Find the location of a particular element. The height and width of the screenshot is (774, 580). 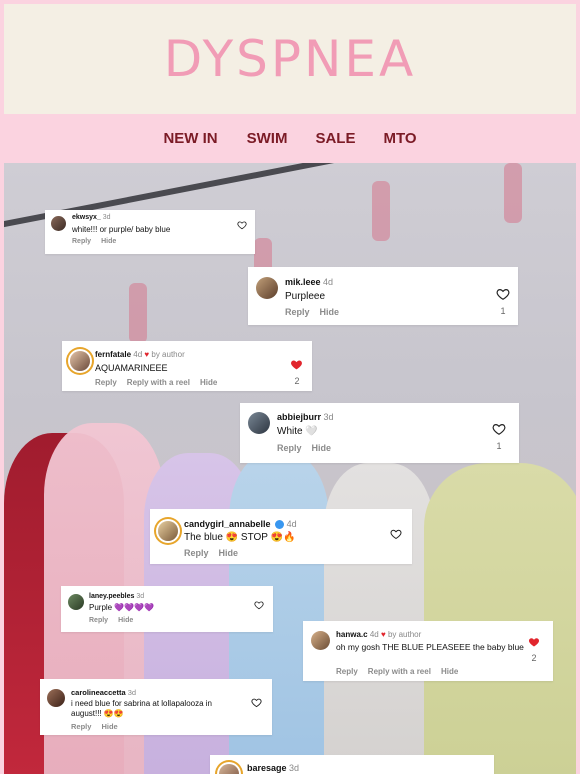

comment-username: fernfatale is located at coordinates (113, 354).